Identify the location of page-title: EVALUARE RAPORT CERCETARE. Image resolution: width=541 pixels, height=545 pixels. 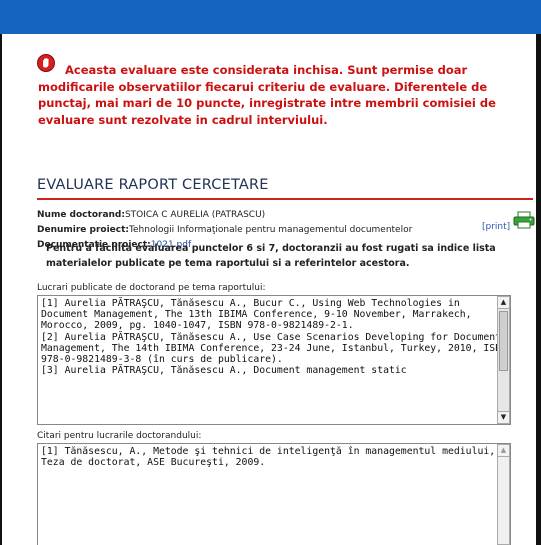
(153, 185).